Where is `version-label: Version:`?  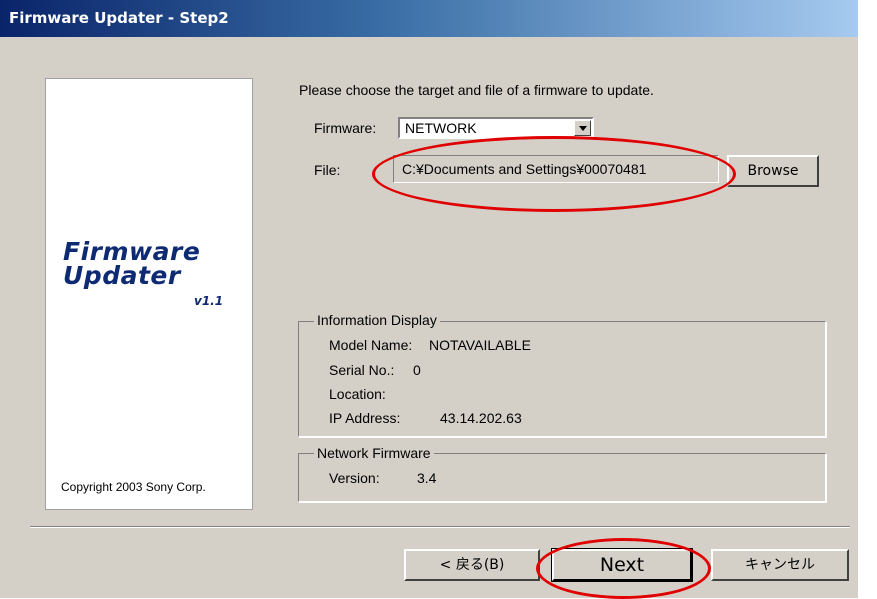
version-label: Version: is located at coordinates (354, 478).